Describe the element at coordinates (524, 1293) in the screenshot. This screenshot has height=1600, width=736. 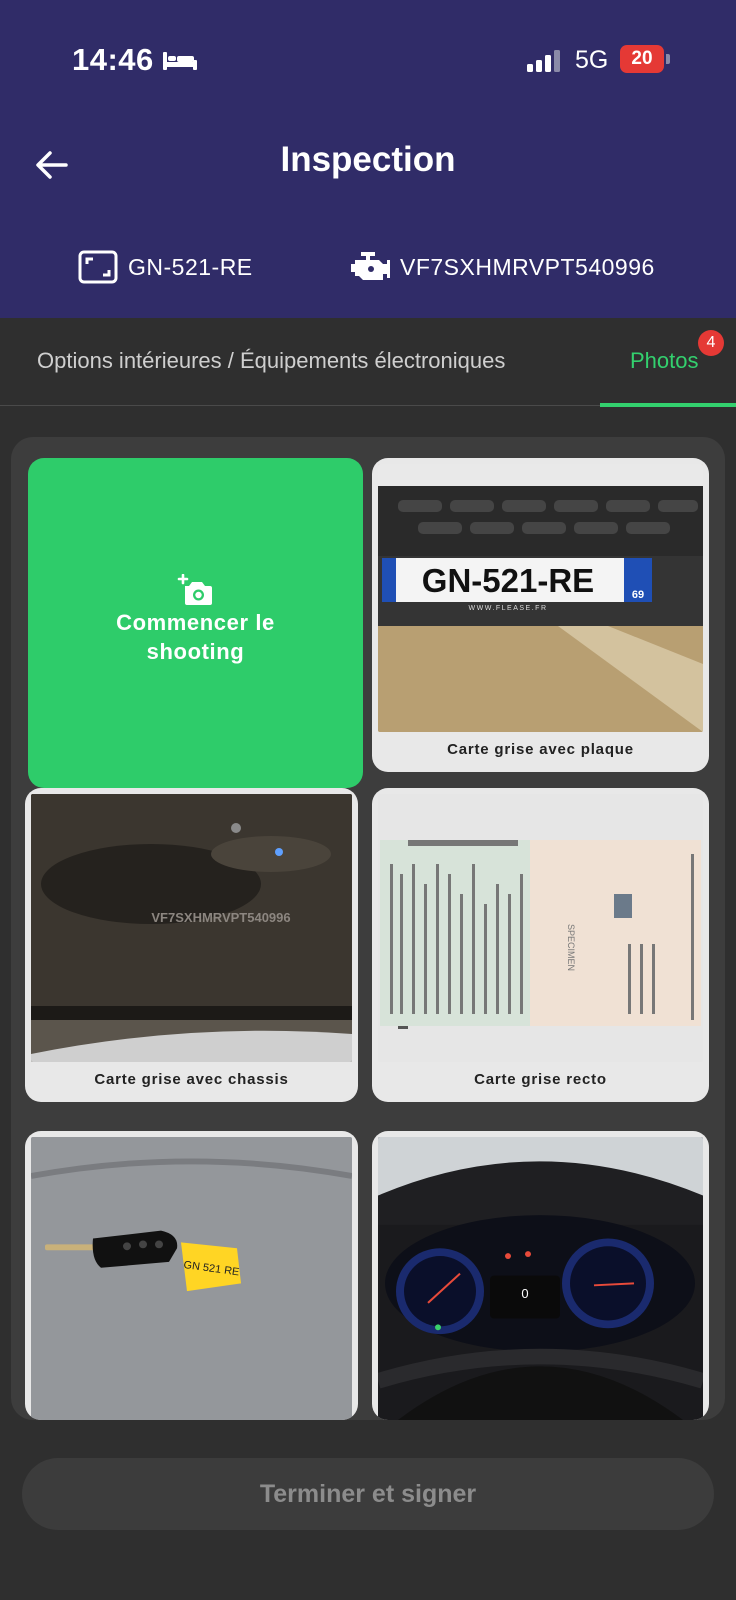
I see `dashboard-display-text: 0` at that location.